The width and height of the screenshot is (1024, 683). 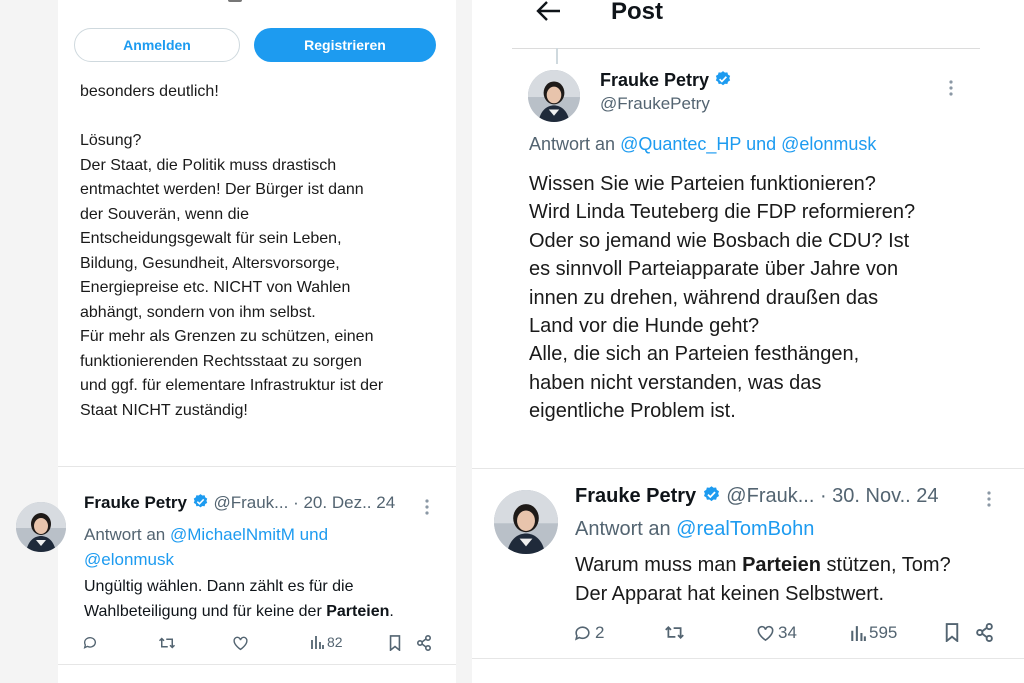 What do you see at coordinates (879, 496) in the screenshot?
I see `post-date: · 30. Nov.. 24` at bounding box center [879, 496].